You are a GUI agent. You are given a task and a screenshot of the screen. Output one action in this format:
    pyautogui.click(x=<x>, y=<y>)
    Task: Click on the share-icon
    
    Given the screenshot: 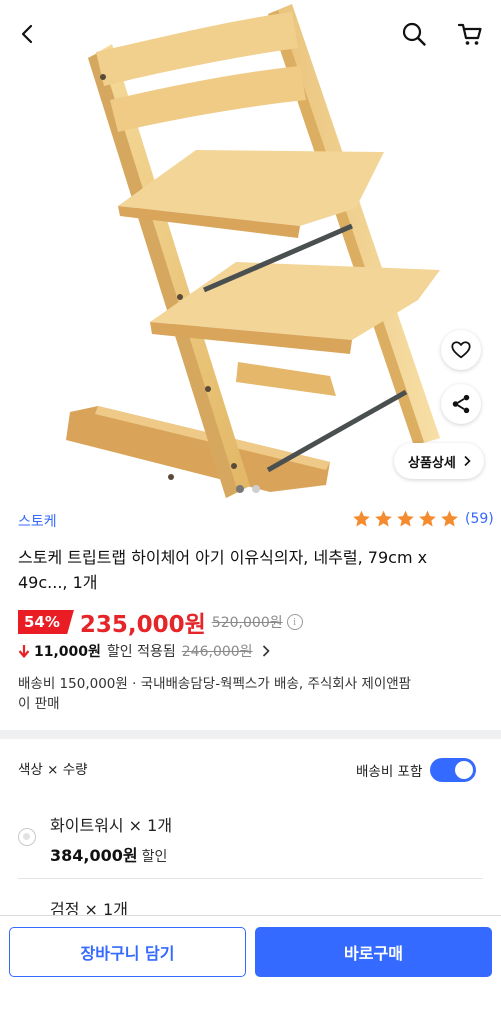 What is the action you would take?
    pyautogui.click(x=461, y=404)
    